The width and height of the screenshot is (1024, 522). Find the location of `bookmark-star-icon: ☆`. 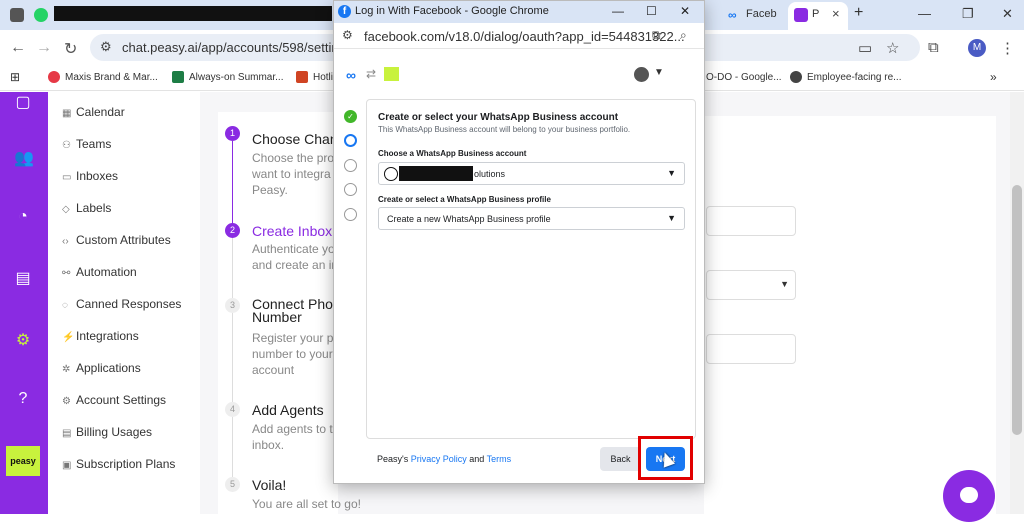

bookmark-star-icon: ☆ is located at coordinates (892, 48).